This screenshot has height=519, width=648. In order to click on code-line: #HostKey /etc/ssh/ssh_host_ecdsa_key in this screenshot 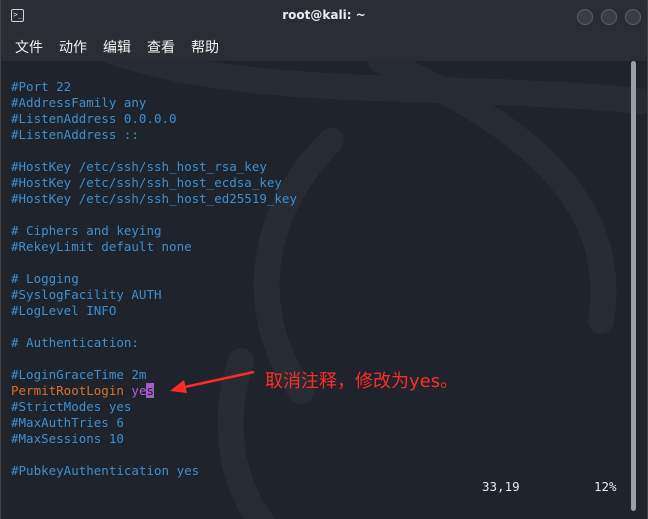, I will do `click(146, 182)`.